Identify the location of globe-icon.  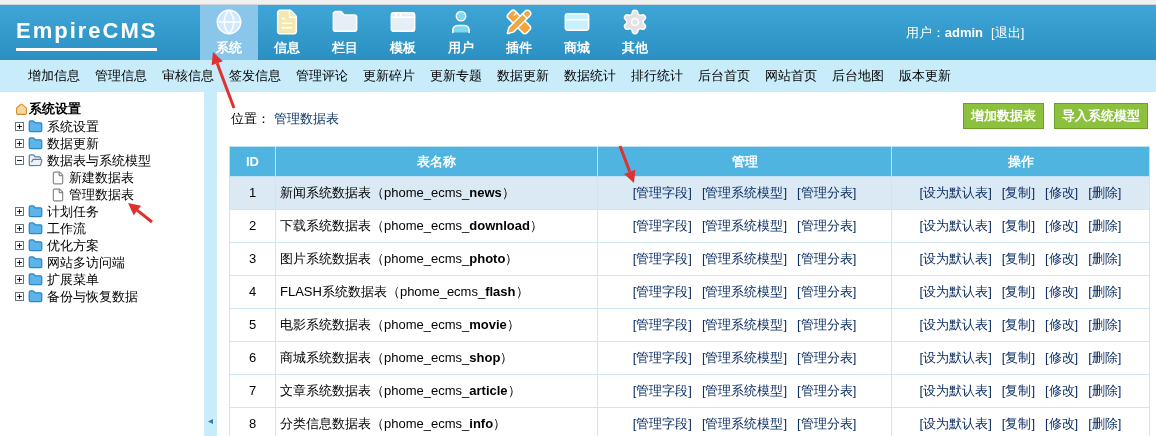
(229, 21).